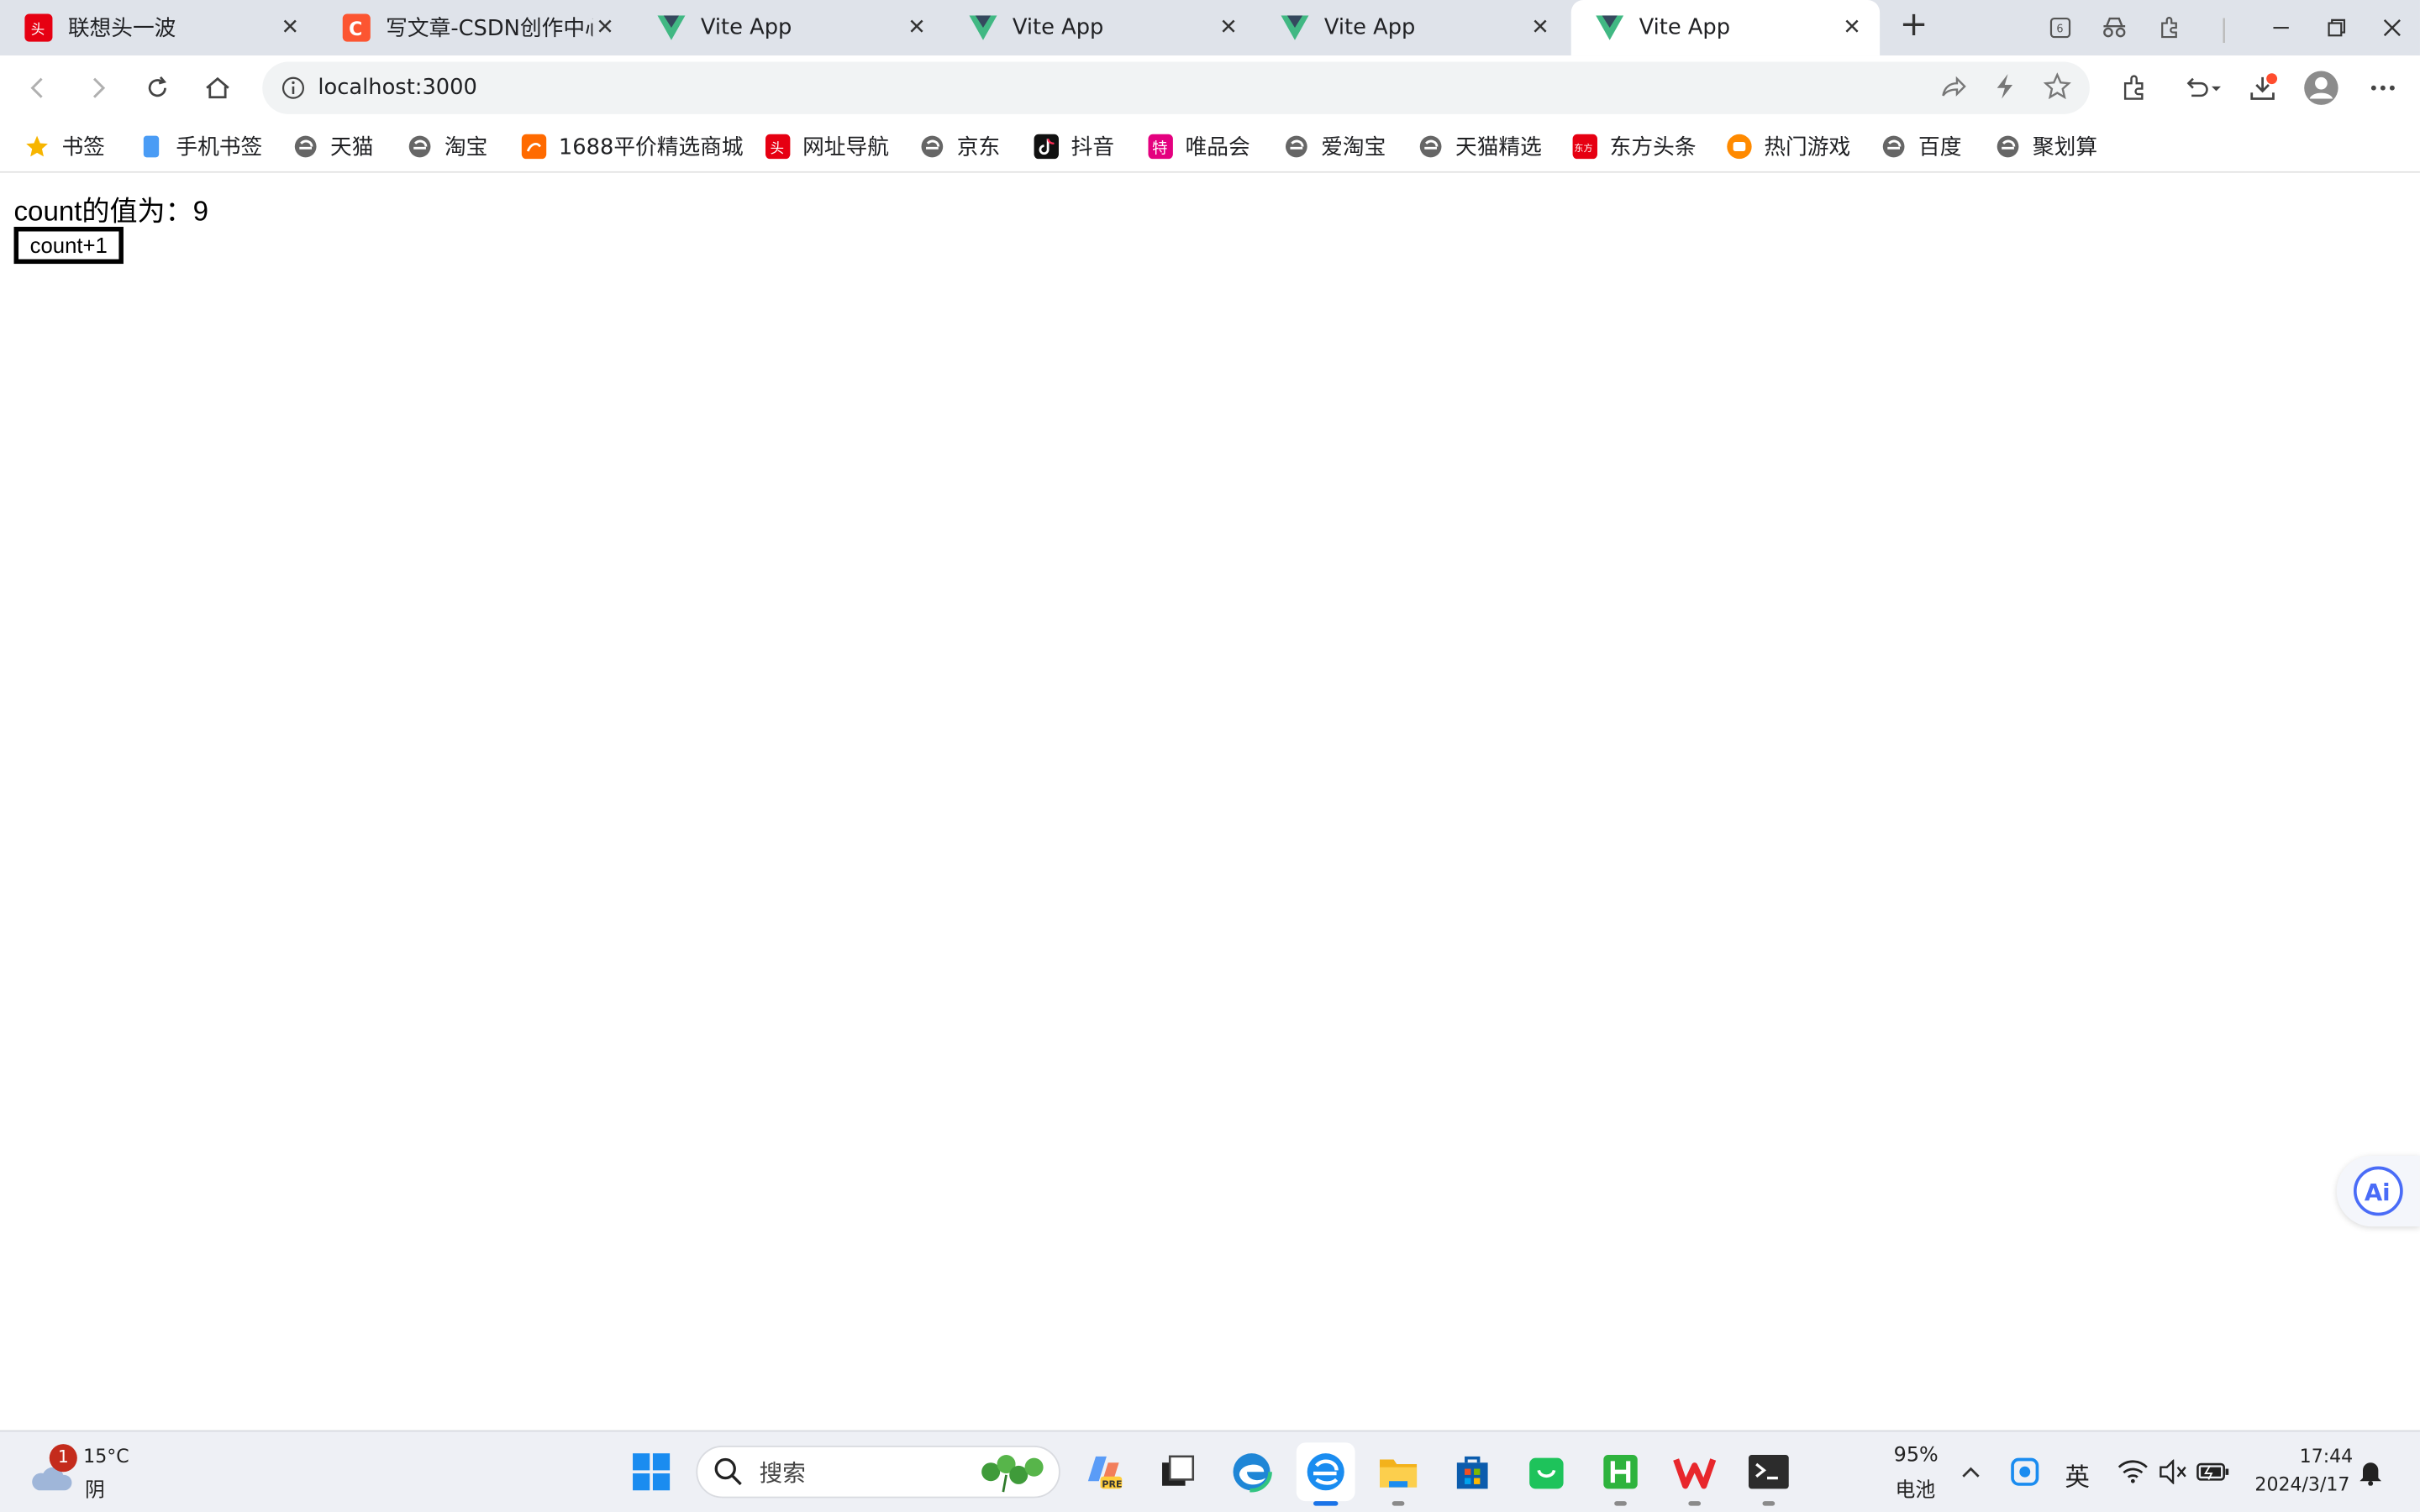 Image resolution: width=2420 pixels, height=1512 pixels. I want to click on copilot-icon: PRE, so click(1104, 1471).